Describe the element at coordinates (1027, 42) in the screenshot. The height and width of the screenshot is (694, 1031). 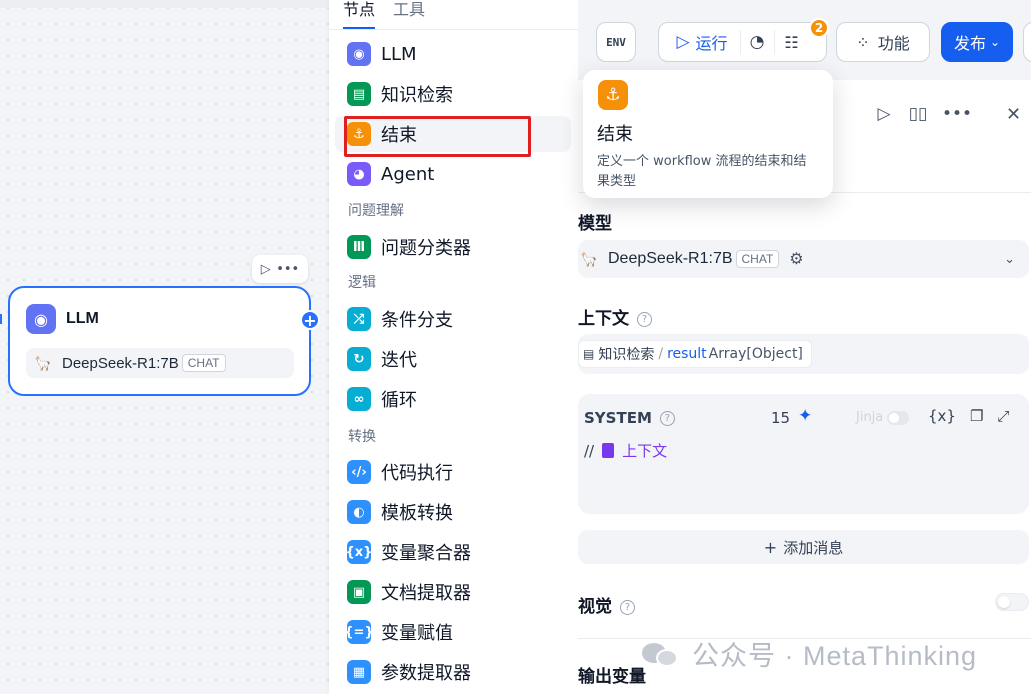
I see `more-toolbar-button` at that location.